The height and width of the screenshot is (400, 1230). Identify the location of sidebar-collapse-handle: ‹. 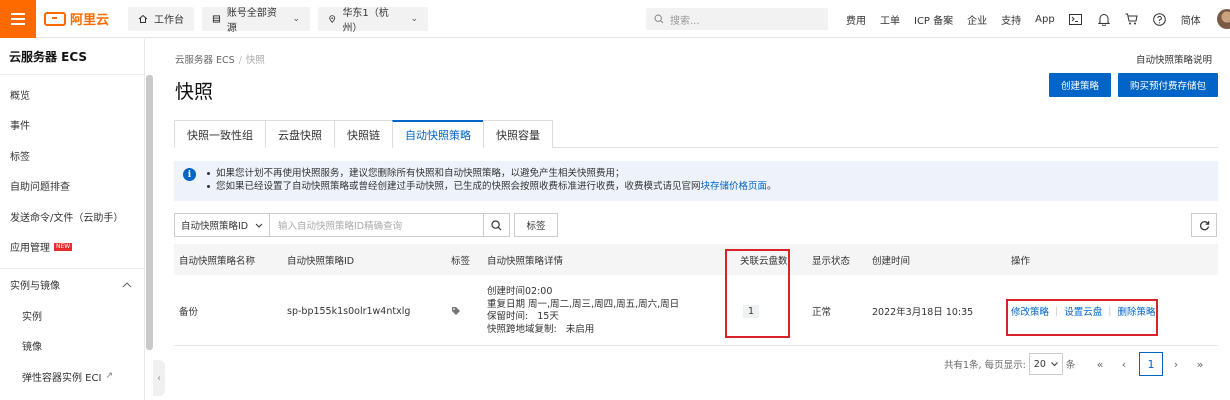
(159, 378).